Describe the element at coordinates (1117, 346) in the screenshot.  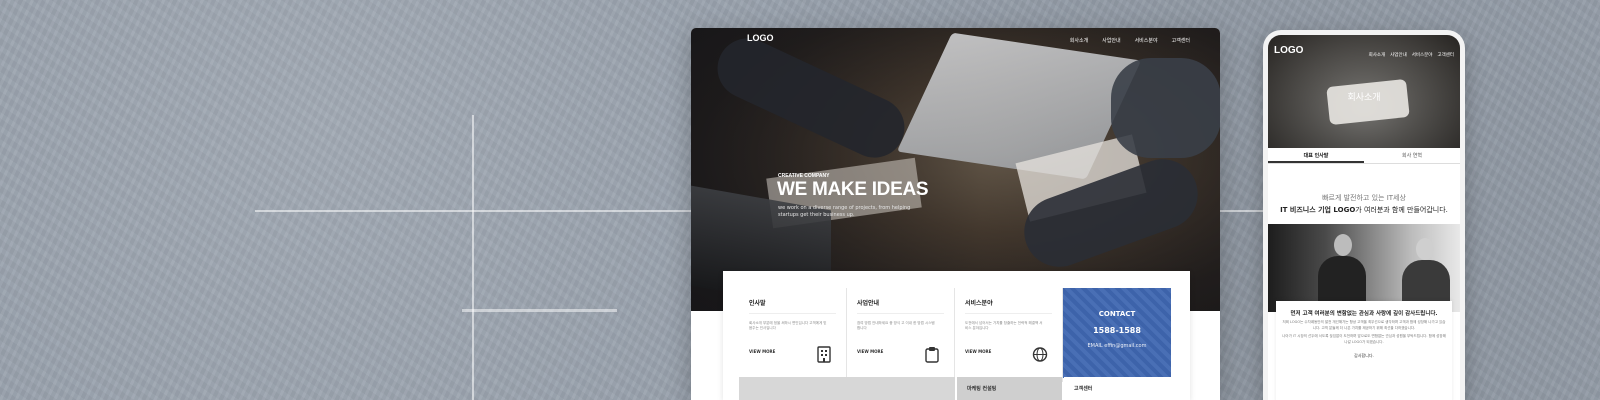
I see `contact-email: EMAIL effin@gmail.com` at that location.